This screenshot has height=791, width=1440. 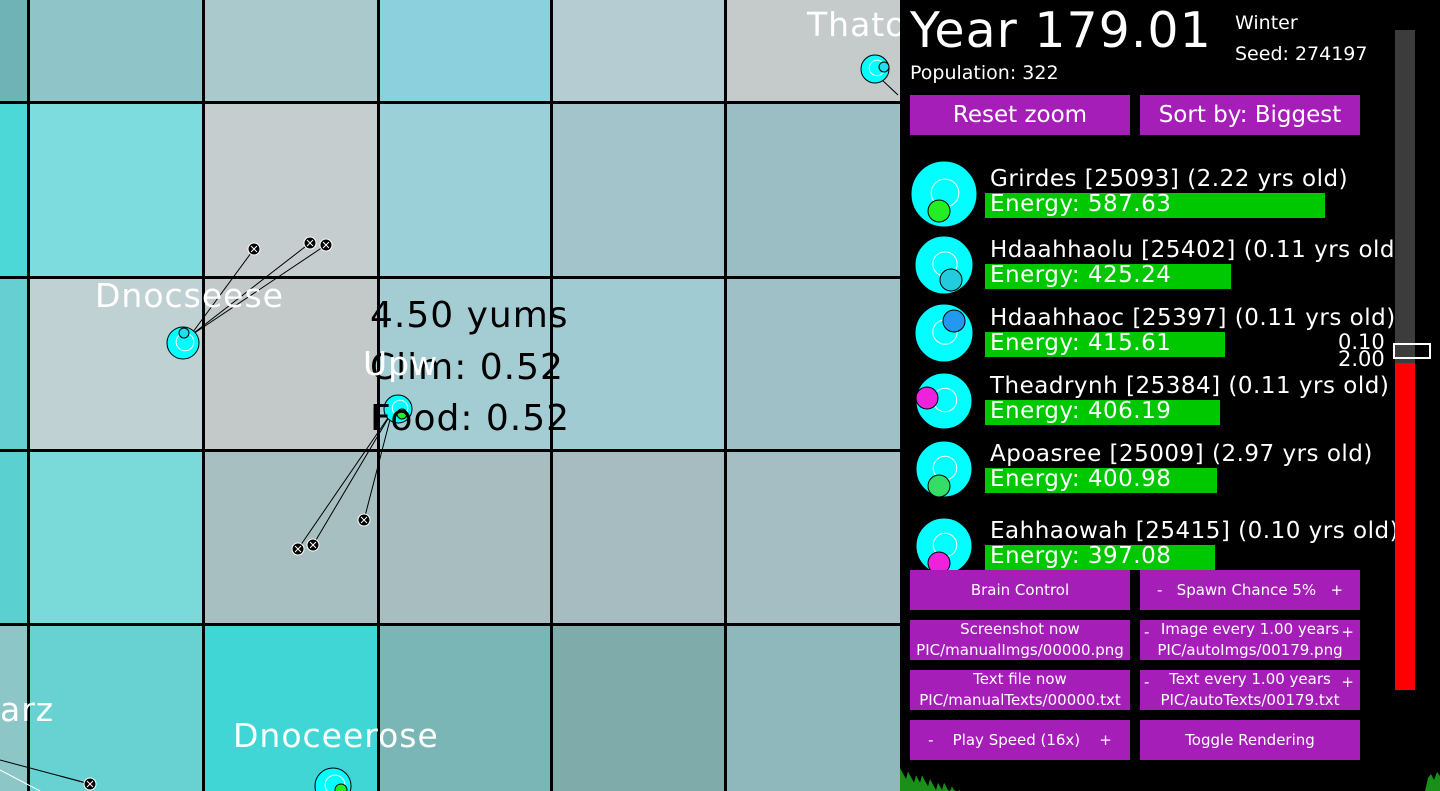 I want to click on population-count: Population: 322, so click(x=984, y=73).